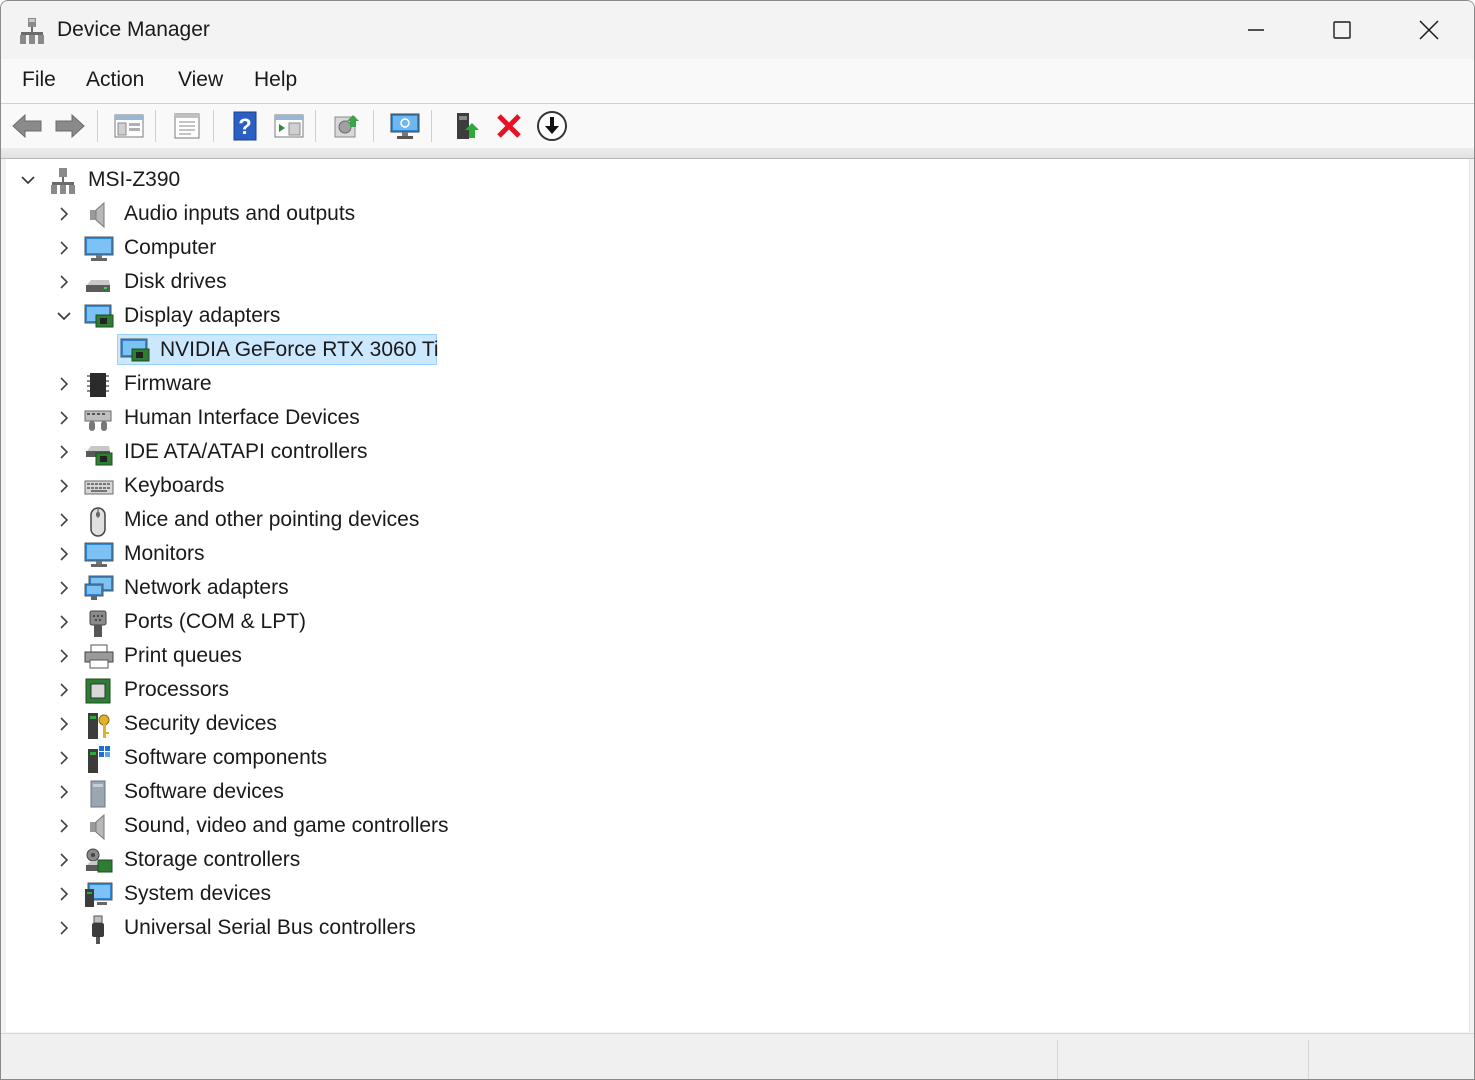  Describe the element at coordinates (202, 315) in the screenshot. I see `tree-category-label: Display adapters` at that location.